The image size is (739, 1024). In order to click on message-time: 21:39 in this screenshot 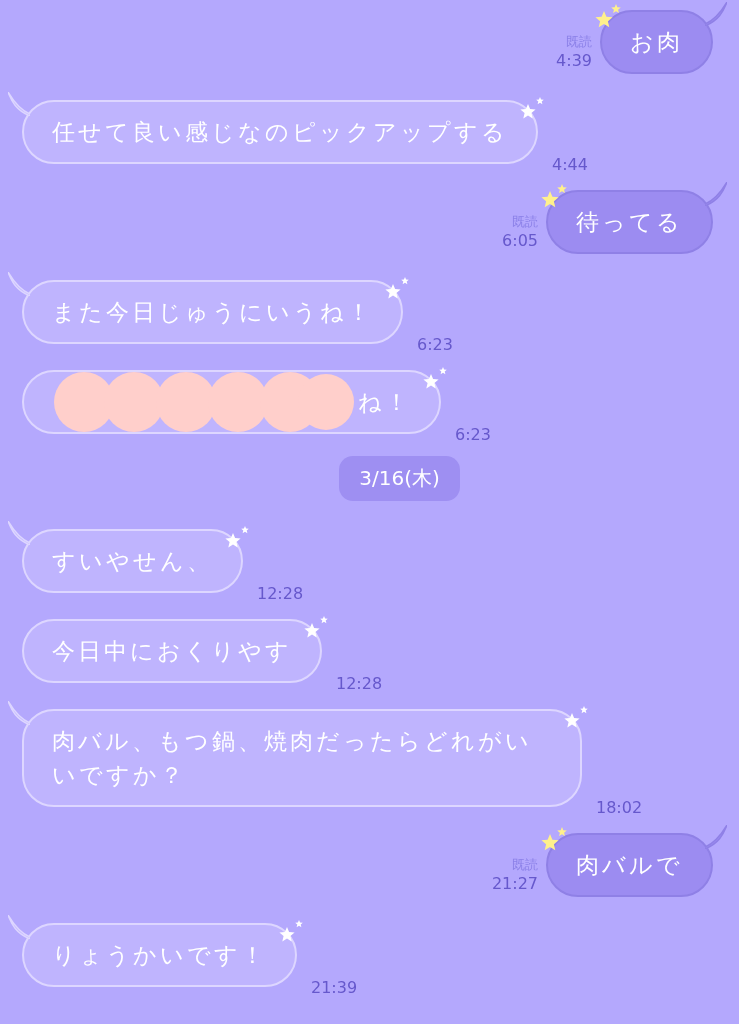, I will do `click(334, 987)`.